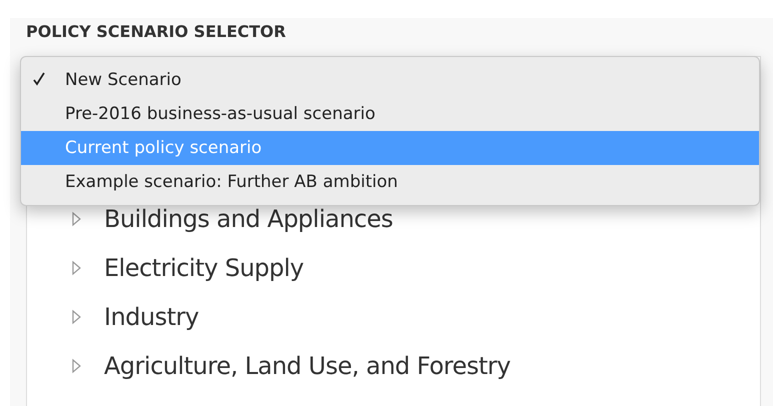 This screenshot has height=406, width=773. Describe the element at coordinates (307, 366) in the screenshot. I see `sector-item: Agriculture, Land Use, and Forestry` at that location.